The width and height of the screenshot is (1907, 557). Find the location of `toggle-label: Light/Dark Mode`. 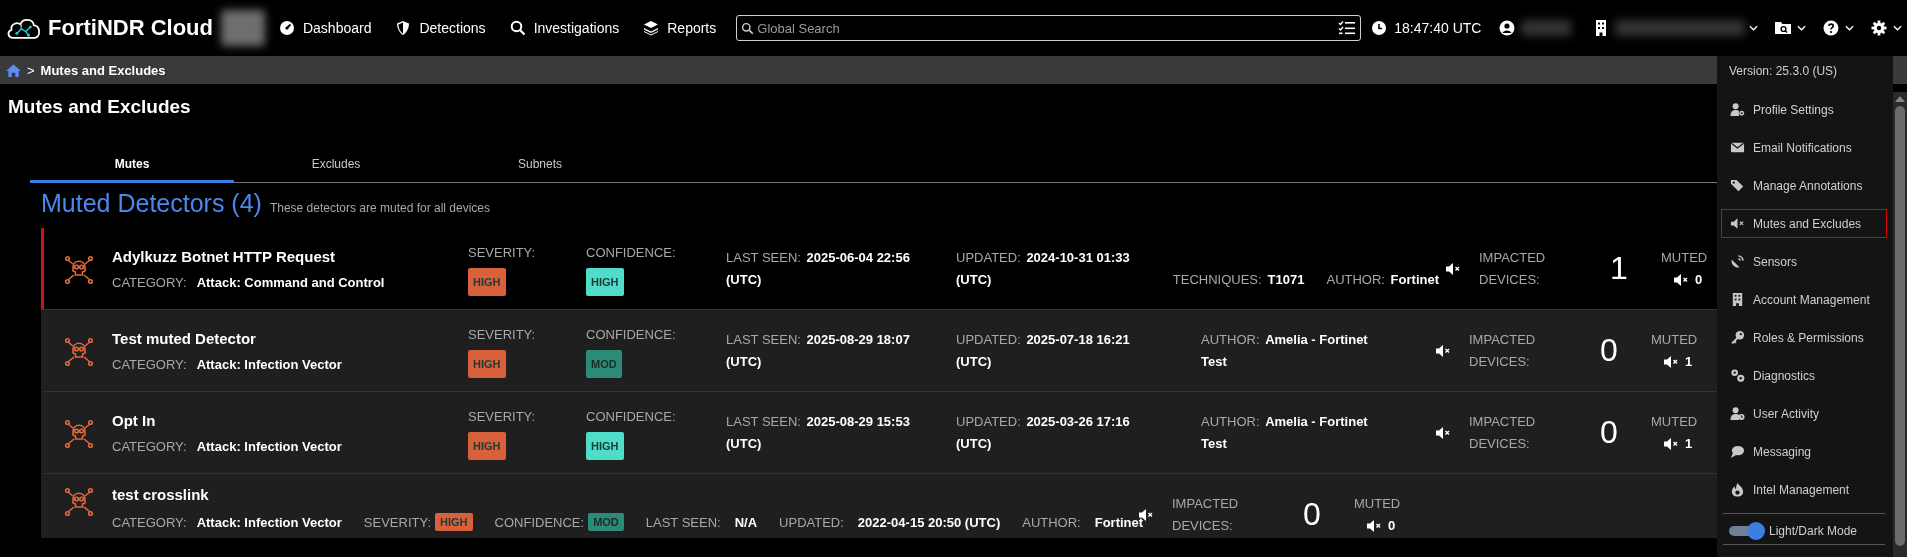

toggle-label: Light/Dark Mode is located at coordinates (1813, 531).